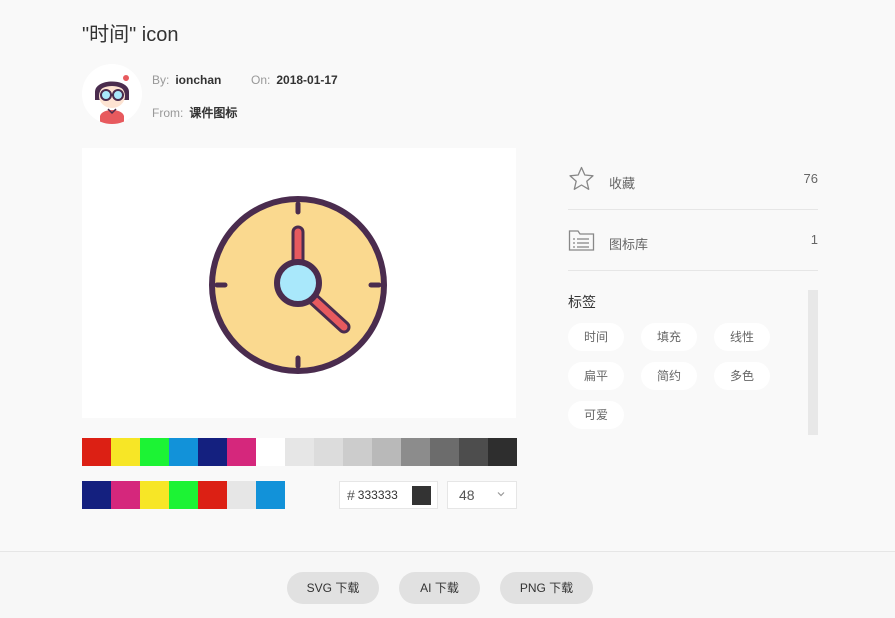  Describe the element at coordinates (168, 113) in the screenshot. I see `from-label: From:` at that location.